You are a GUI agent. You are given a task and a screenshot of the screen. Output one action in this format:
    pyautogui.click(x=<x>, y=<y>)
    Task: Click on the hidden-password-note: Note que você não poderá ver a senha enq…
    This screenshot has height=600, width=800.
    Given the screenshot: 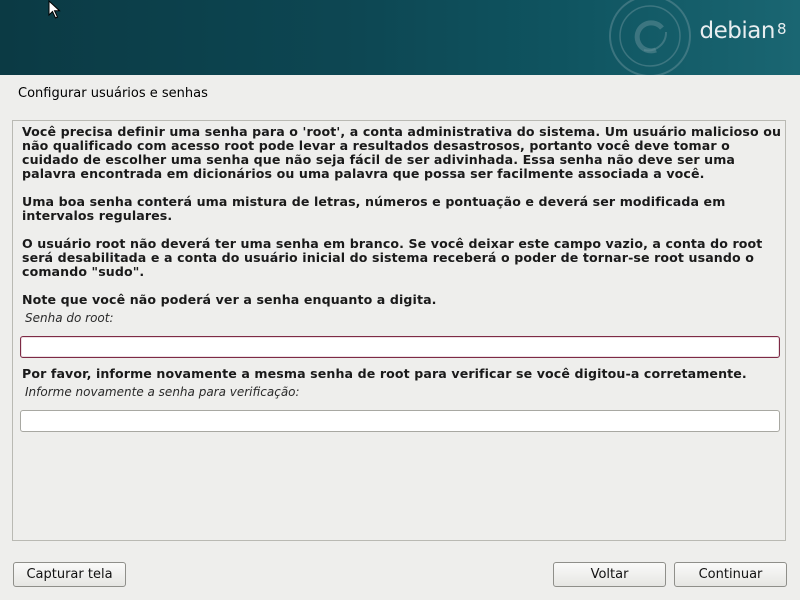 What is the action you would take?
    pyautogui.click(x=229, y=299)
    